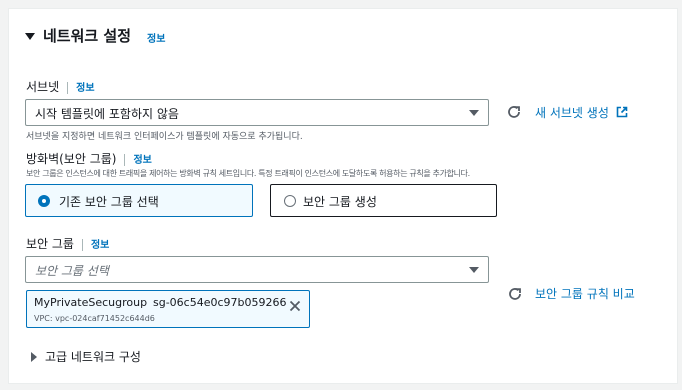 The width and height of the screenshot is (682, 390). I want to click on advanced-network-config-toggle: 고급 네트워크 구성, so click(86, 355).